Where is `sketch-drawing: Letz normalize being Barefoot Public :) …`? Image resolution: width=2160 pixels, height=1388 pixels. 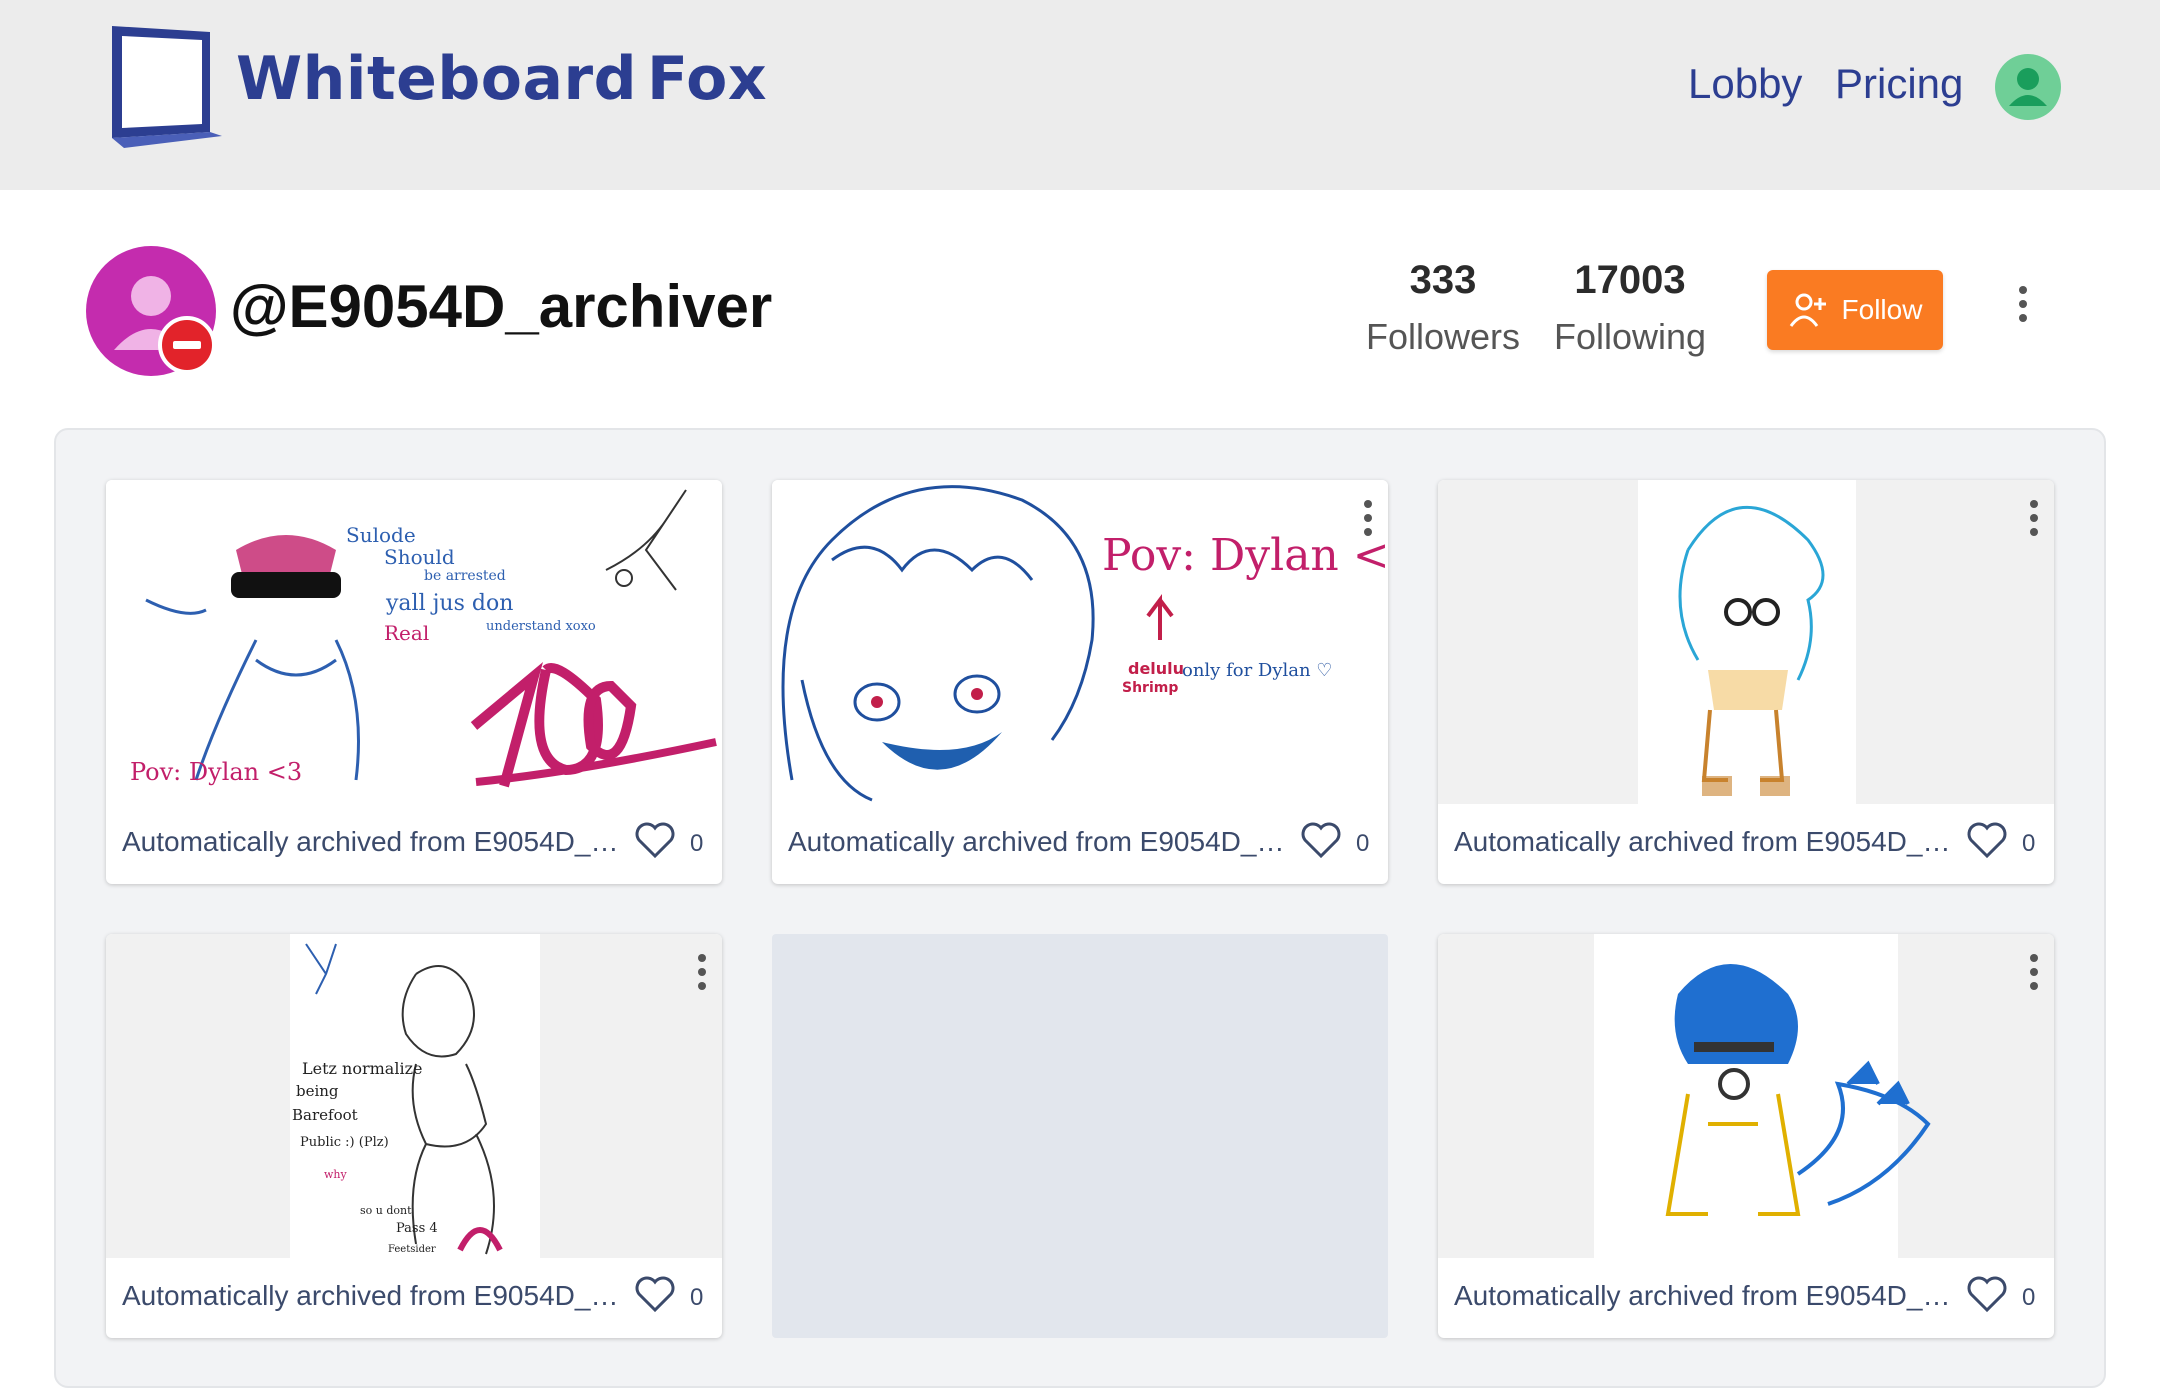
sketch-drawing: Letz normalize being Barefoot Public :) … is located at coordinates (415, 1096).